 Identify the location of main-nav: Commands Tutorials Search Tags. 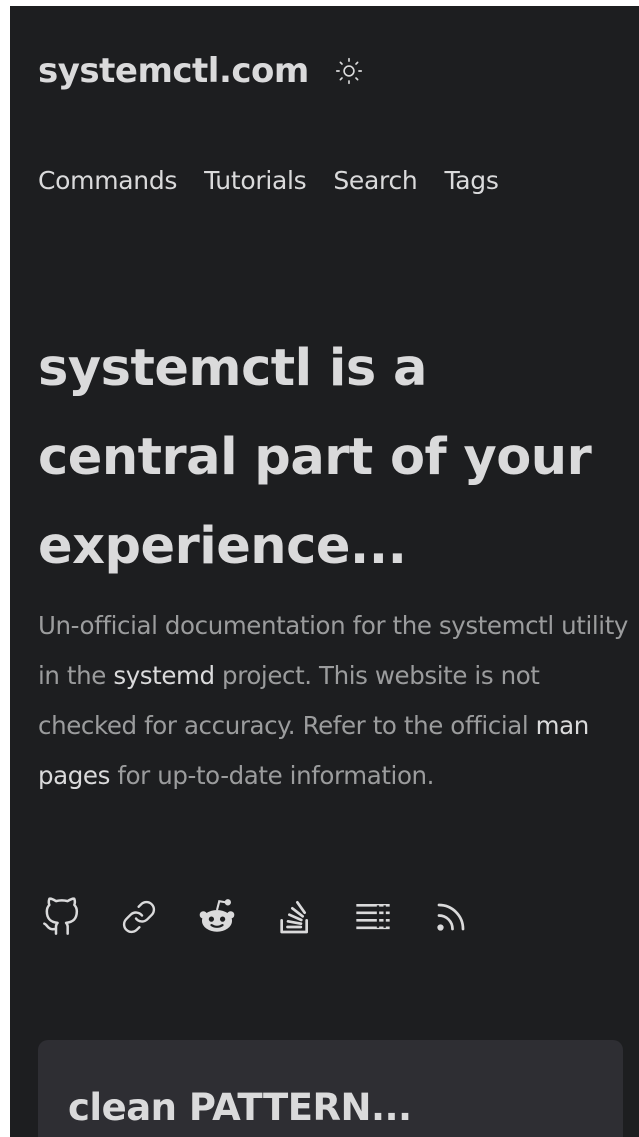
(268, 180).